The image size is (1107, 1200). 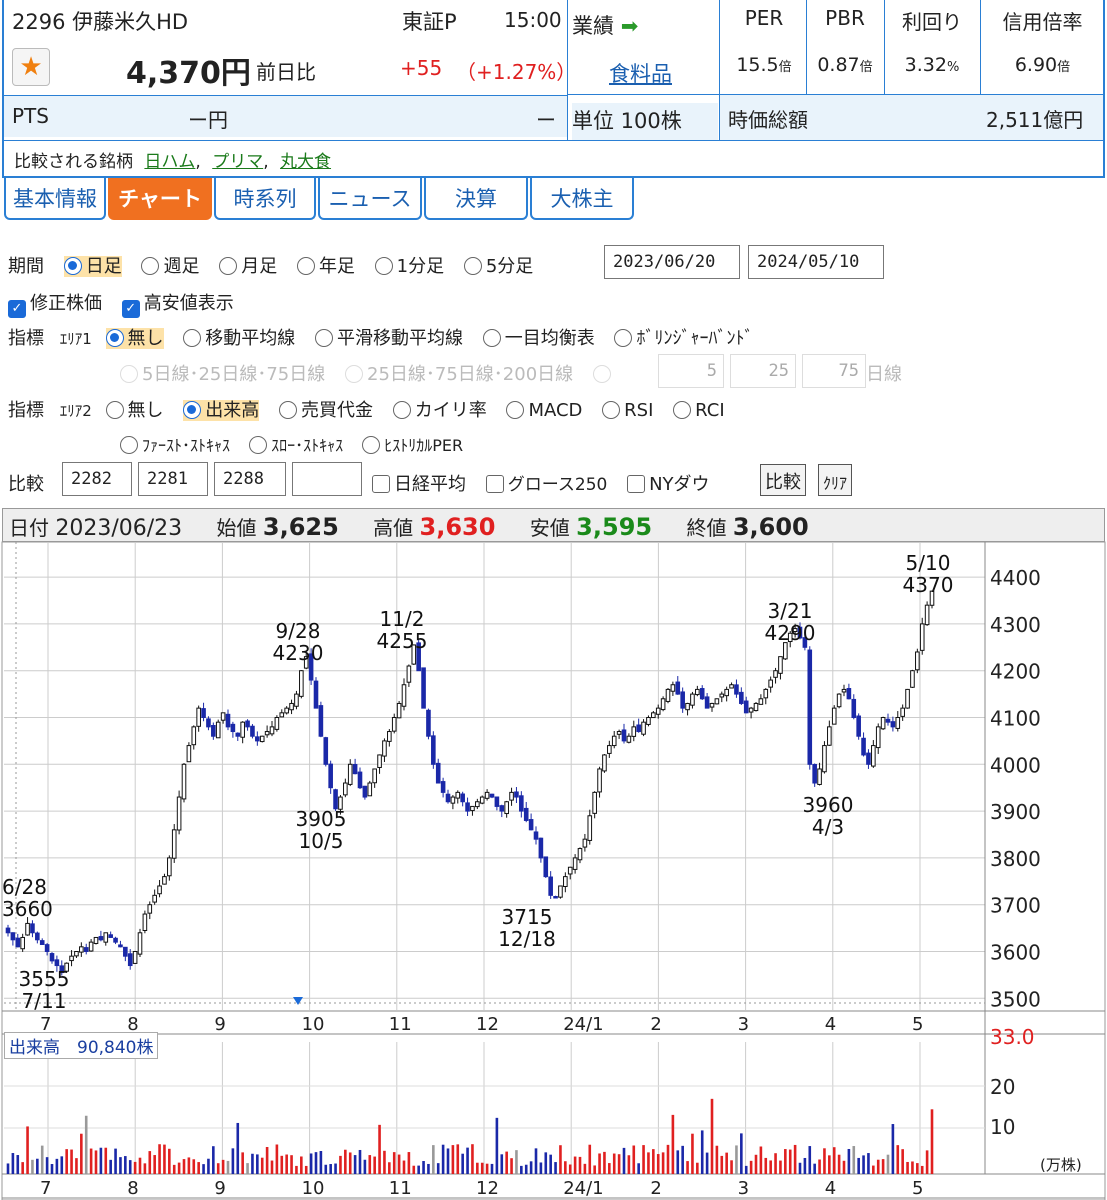 What do you see at coordinates (221, 410) in the screenshot?
I see `area2-volume-radio: 出来高` at bounding box center [221, 410].